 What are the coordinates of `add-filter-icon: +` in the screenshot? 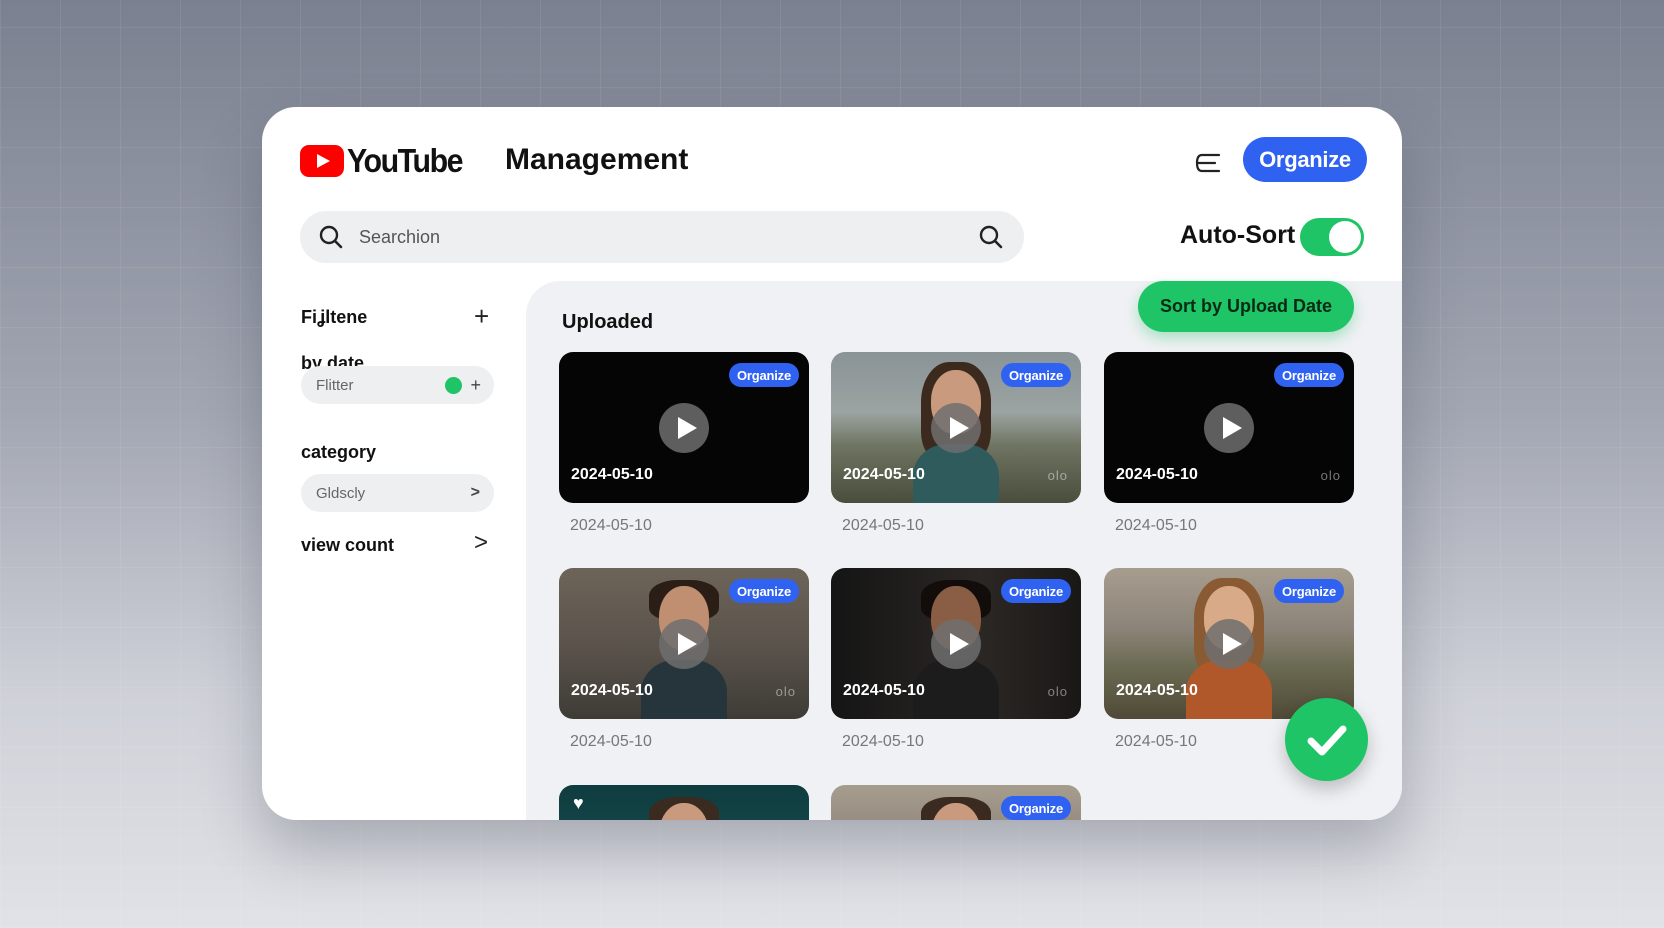 It's located at (481, 316).